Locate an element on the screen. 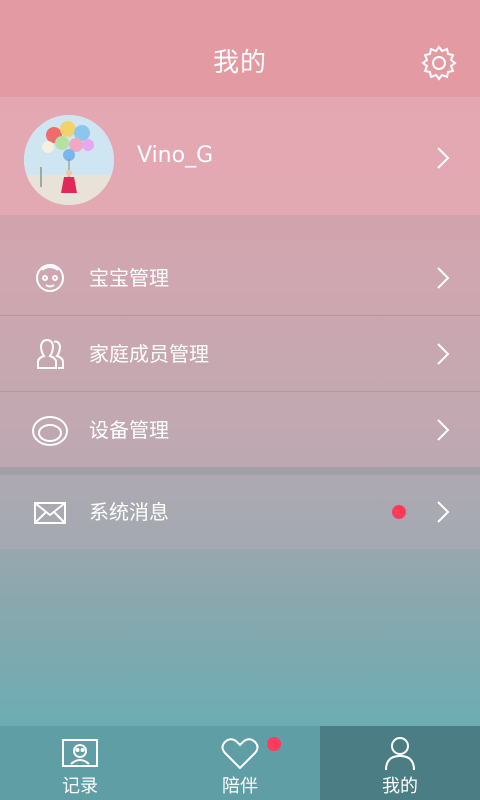  tab-label: 我的 is located at coordinates (400, 786).